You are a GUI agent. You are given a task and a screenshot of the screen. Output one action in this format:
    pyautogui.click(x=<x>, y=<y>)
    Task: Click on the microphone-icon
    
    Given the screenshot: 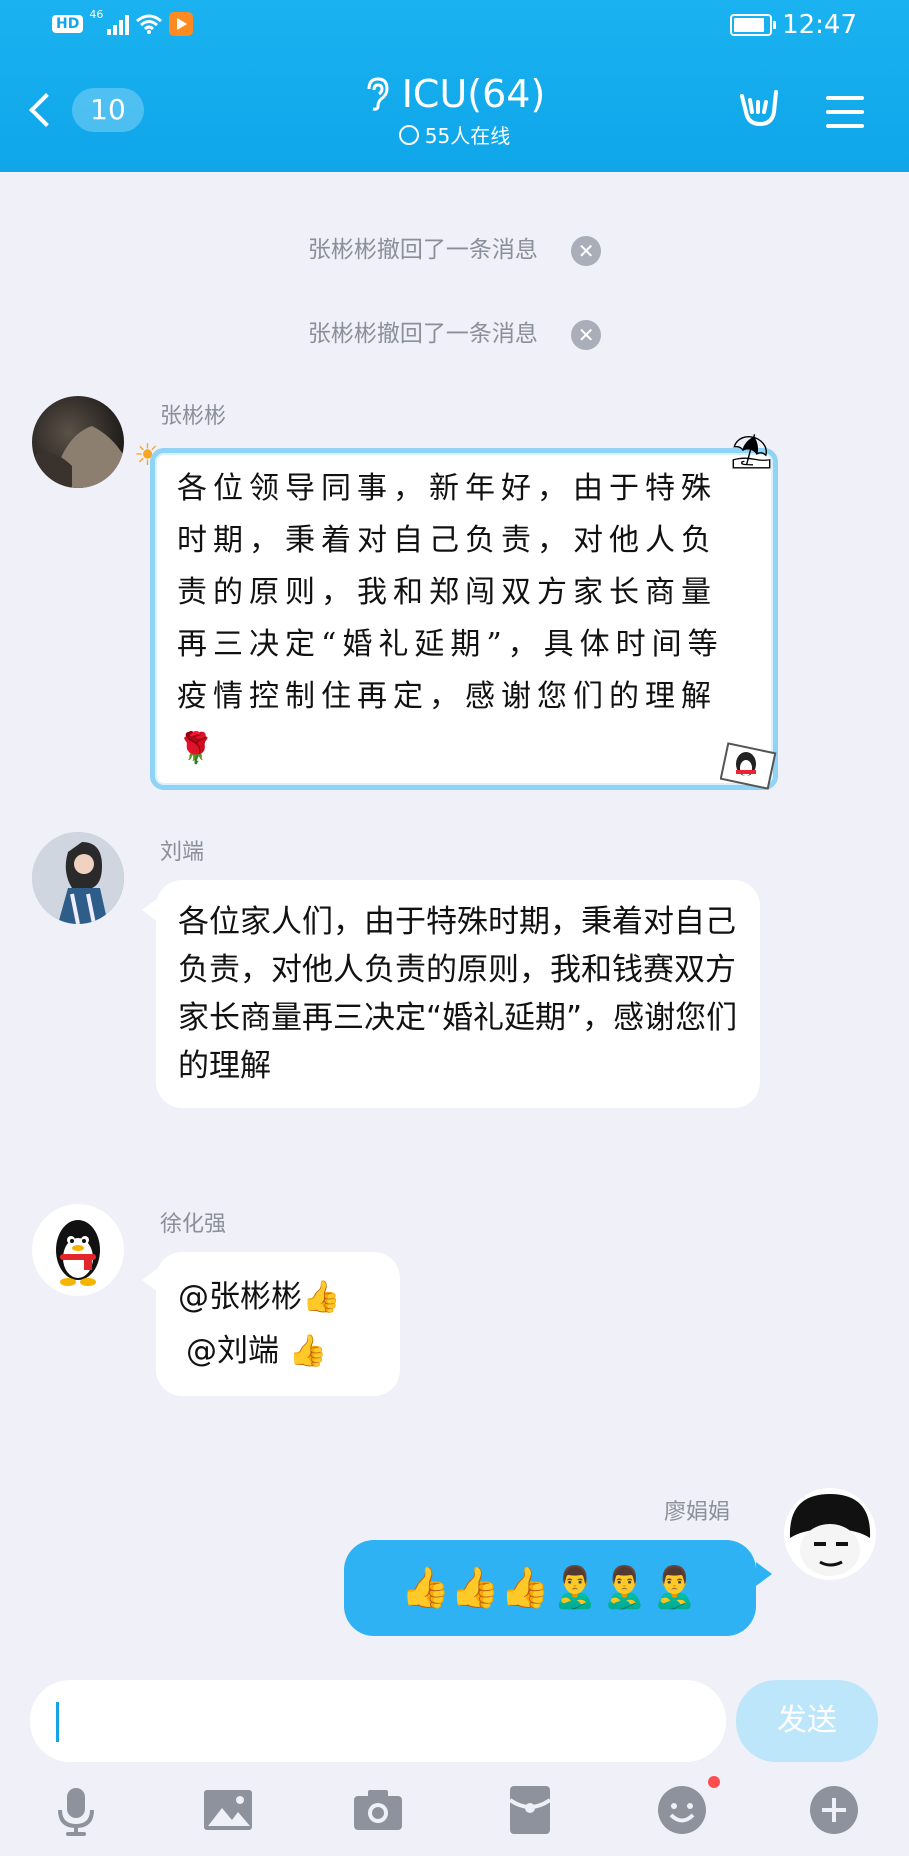 What is the action you would take?
    pyautogui.click(x=76, y=1812)
    